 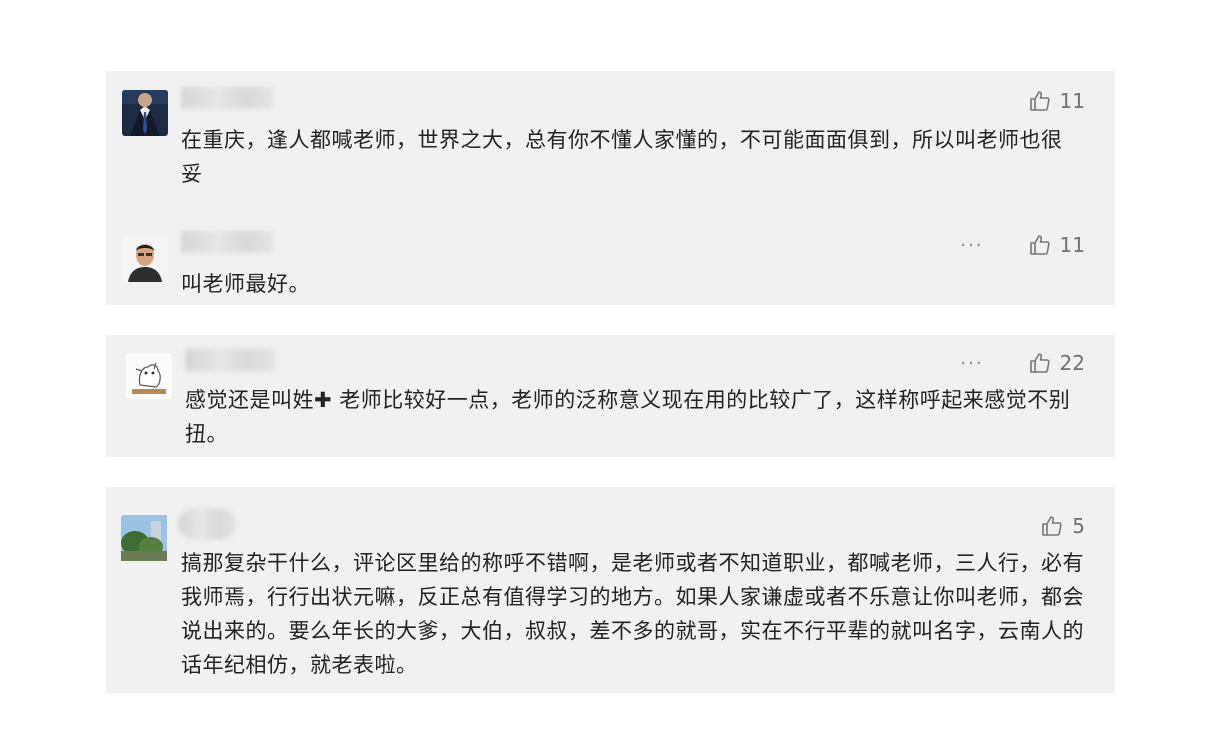 What do you see at coordinates (245, 284) in the screenshot?
I see `reply-text: 叫老师最好。` at bounding box center [245, 284].